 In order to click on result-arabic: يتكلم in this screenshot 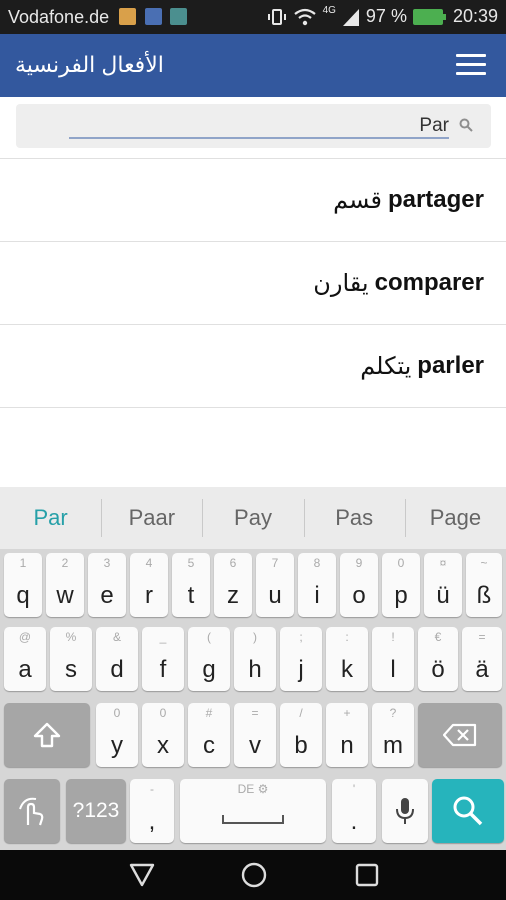, I will do `click(386, 366)`.